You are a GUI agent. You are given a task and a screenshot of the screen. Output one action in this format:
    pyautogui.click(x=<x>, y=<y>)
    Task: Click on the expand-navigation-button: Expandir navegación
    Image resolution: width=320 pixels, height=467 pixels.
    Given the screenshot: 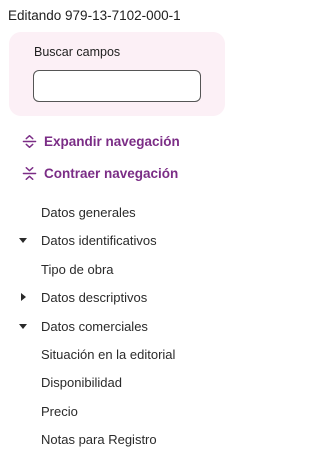 What is the action you would take?
    pyautogui.click(x=101, y=141)
    